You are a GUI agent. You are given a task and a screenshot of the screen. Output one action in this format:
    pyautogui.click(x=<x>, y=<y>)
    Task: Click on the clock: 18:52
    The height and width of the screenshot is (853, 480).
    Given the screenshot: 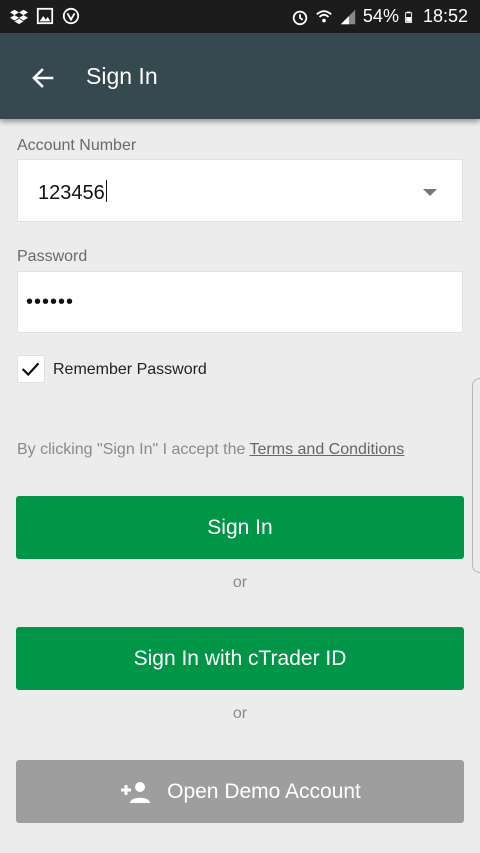 What is the action you would take?
    pyautogui.click(x=445, y=16)
    